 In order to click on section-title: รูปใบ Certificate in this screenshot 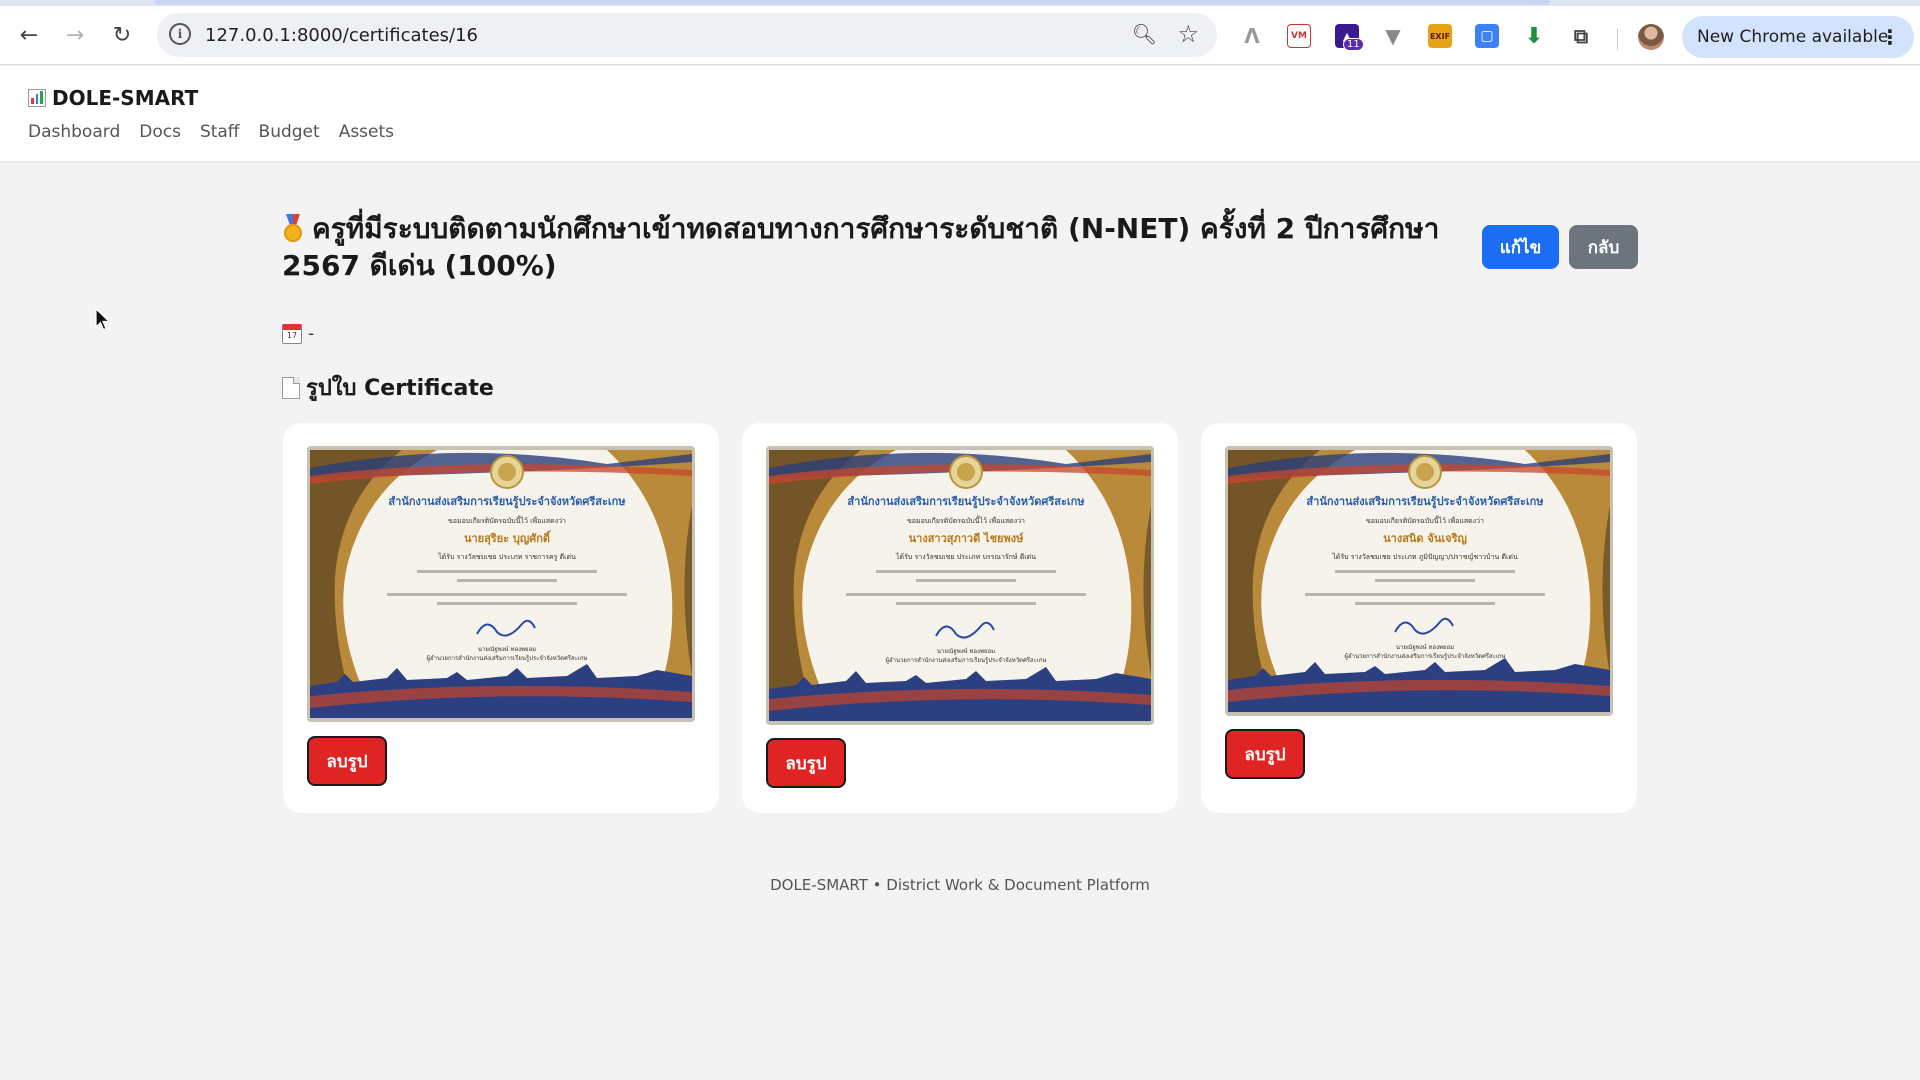, I will do `click(388, 387)`.